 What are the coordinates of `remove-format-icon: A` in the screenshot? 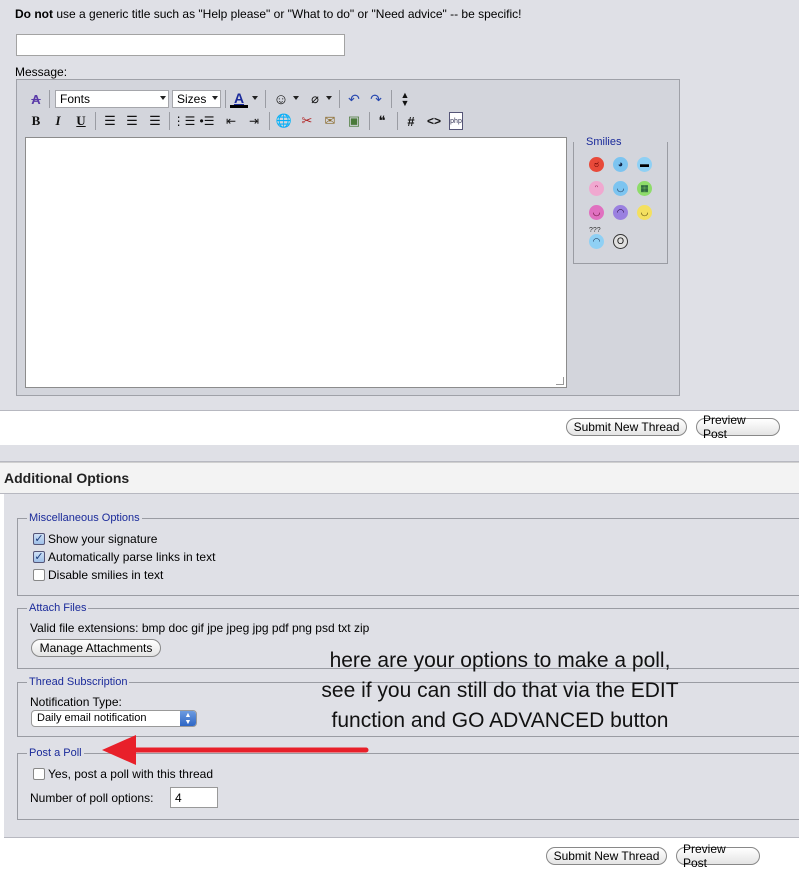 It's located at (36, 99).